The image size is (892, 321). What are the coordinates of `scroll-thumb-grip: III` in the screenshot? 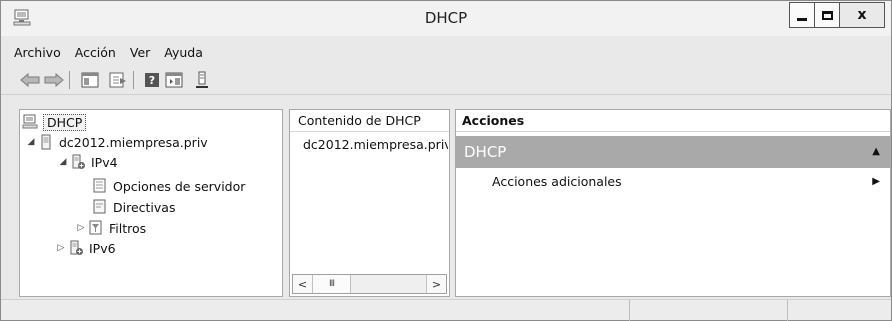 It's located at (332, 284).